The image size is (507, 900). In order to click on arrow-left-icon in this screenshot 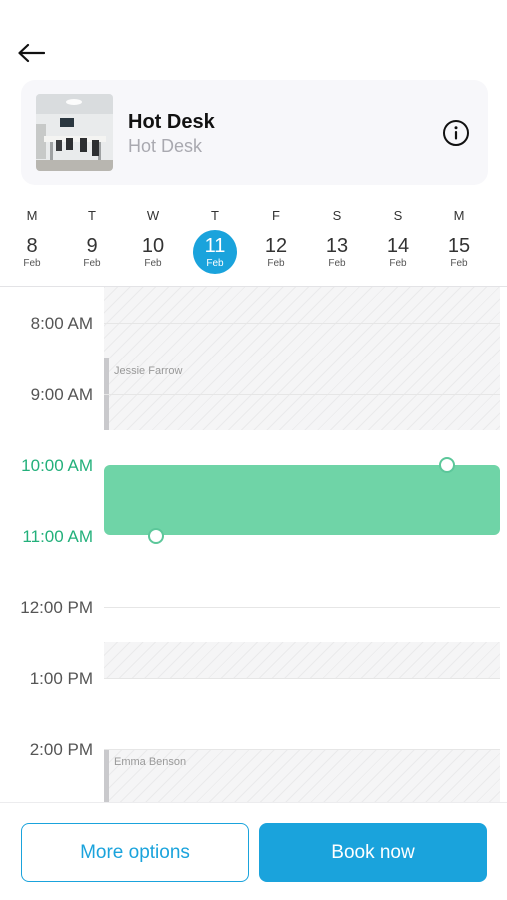, I will do `click(31, 53)`.